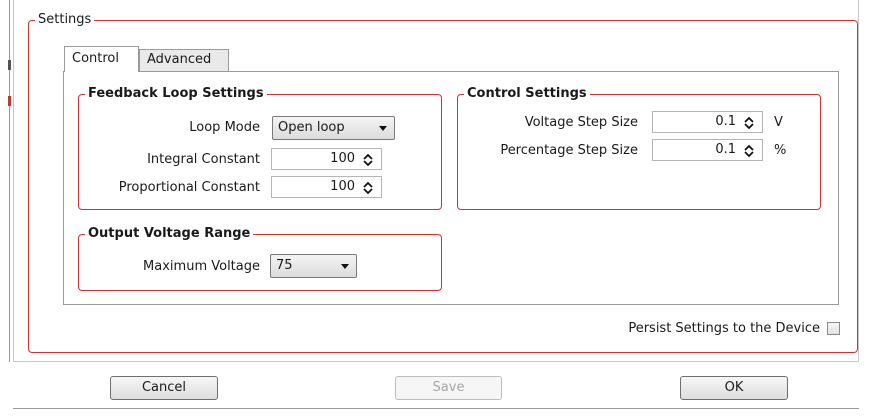 This screenshot has width=880, height=418. What do you see at coordinates (569, 150) in the screenshot?
I see `percentage-step-label: Percentage Step Size` at bounding box center [569, 150].